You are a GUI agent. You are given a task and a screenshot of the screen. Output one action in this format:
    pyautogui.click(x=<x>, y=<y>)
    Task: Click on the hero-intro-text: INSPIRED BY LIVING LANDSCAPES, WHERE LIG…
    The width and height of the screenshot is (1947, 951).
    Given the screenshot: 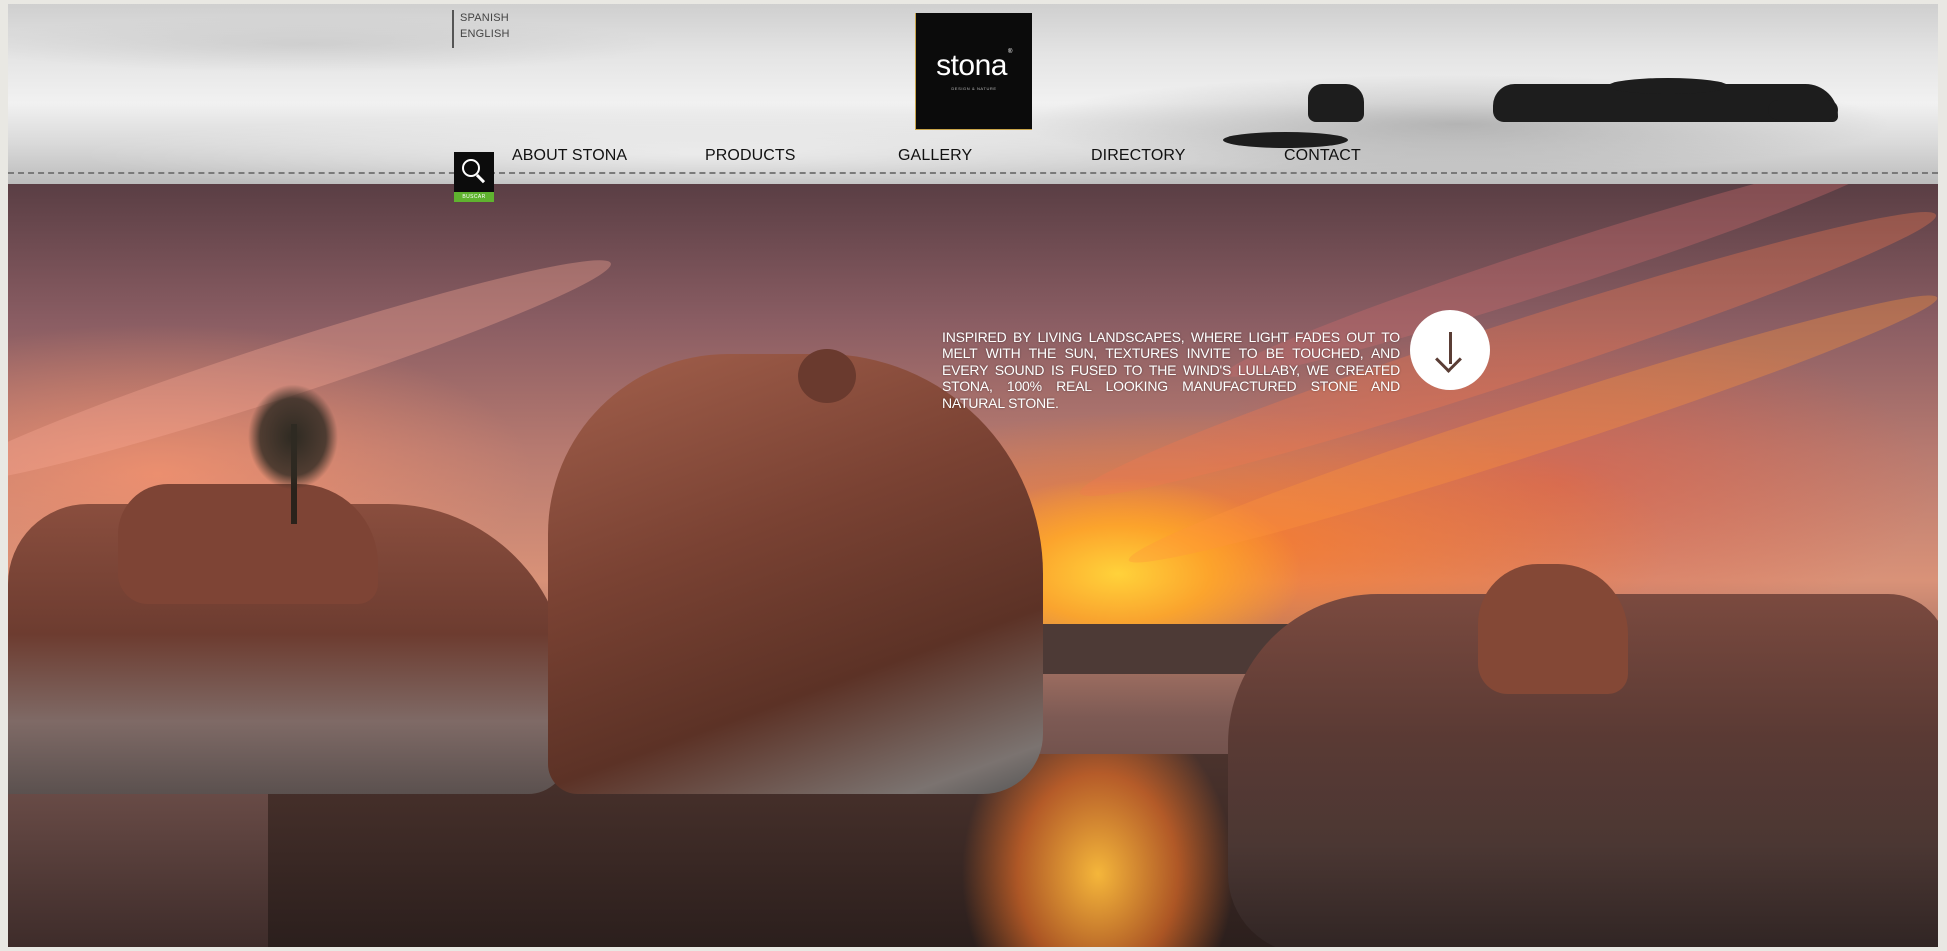 What is the action you would take?
    pyautogui.click(x=1171, y=370)
    